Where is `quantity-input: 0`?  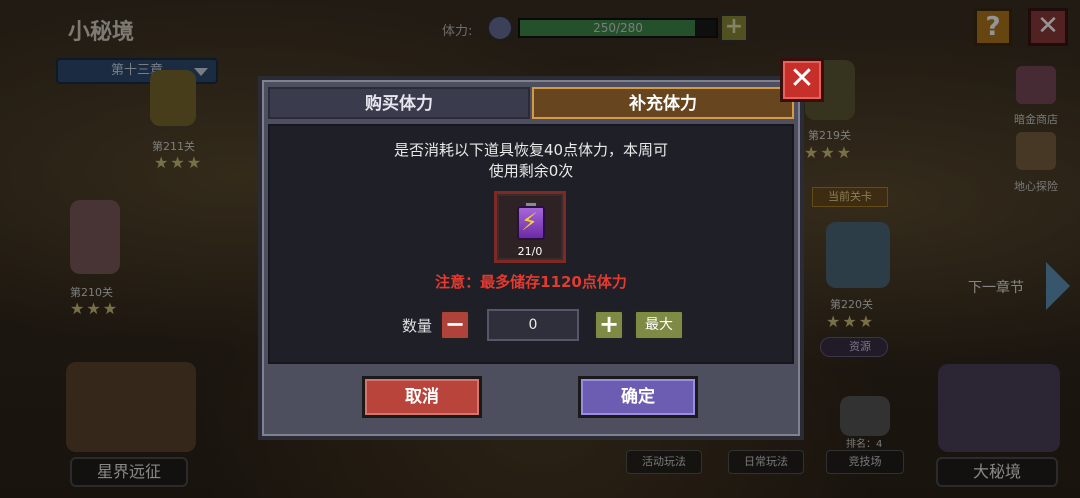
quantity-input: 0 is located at coordinates (533, 325).